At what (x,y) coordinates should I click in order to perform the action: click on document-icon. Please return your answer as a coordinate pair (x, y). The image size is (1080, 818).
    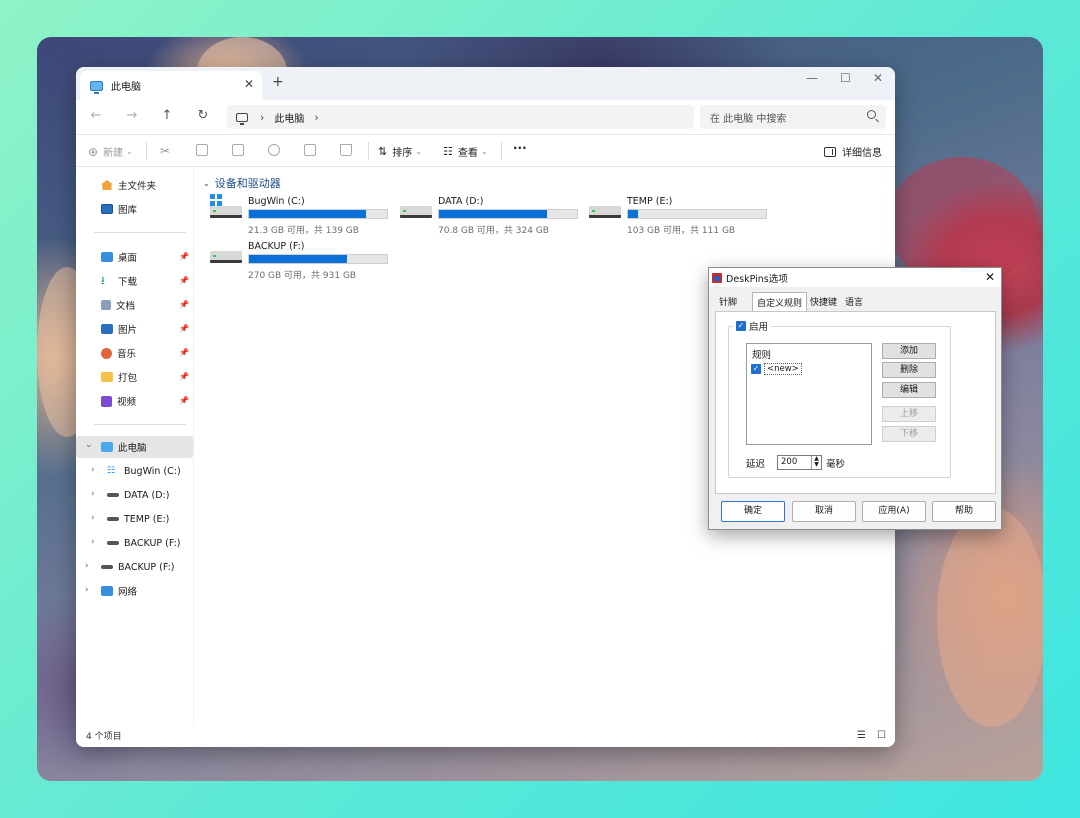
    Looking at the image, I should click on (106, 305).